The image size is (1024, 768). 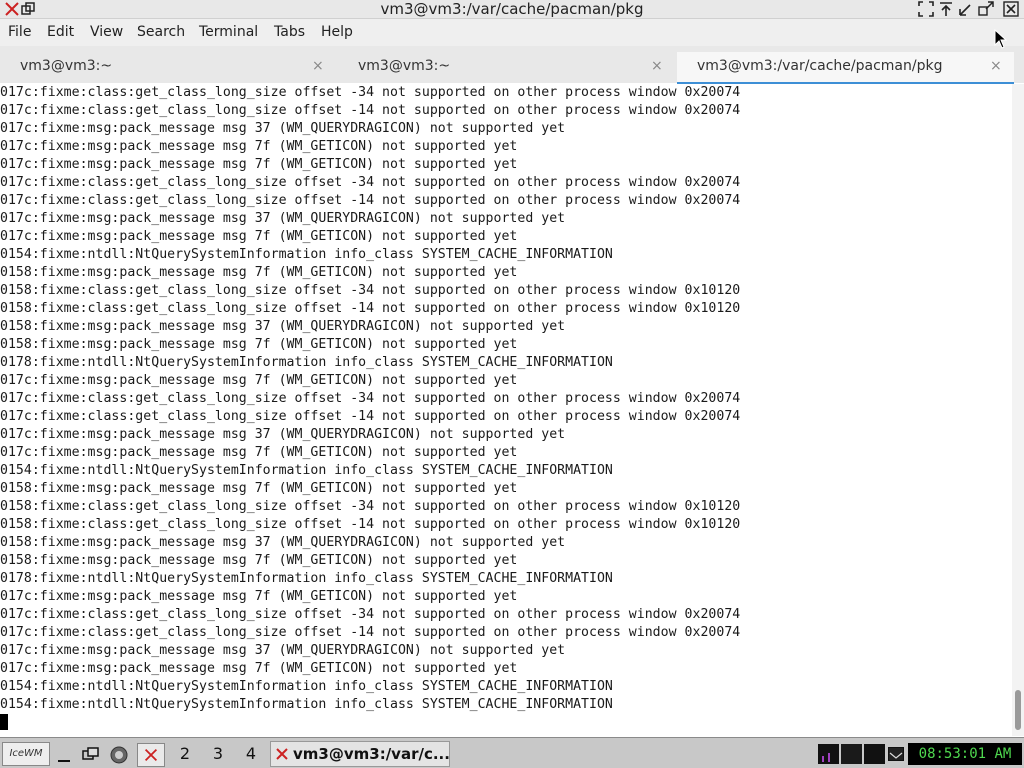 I want to click on tab-label: vm3@vm3:/var/cache/pacman/pkg, so click(x=820, y=66).